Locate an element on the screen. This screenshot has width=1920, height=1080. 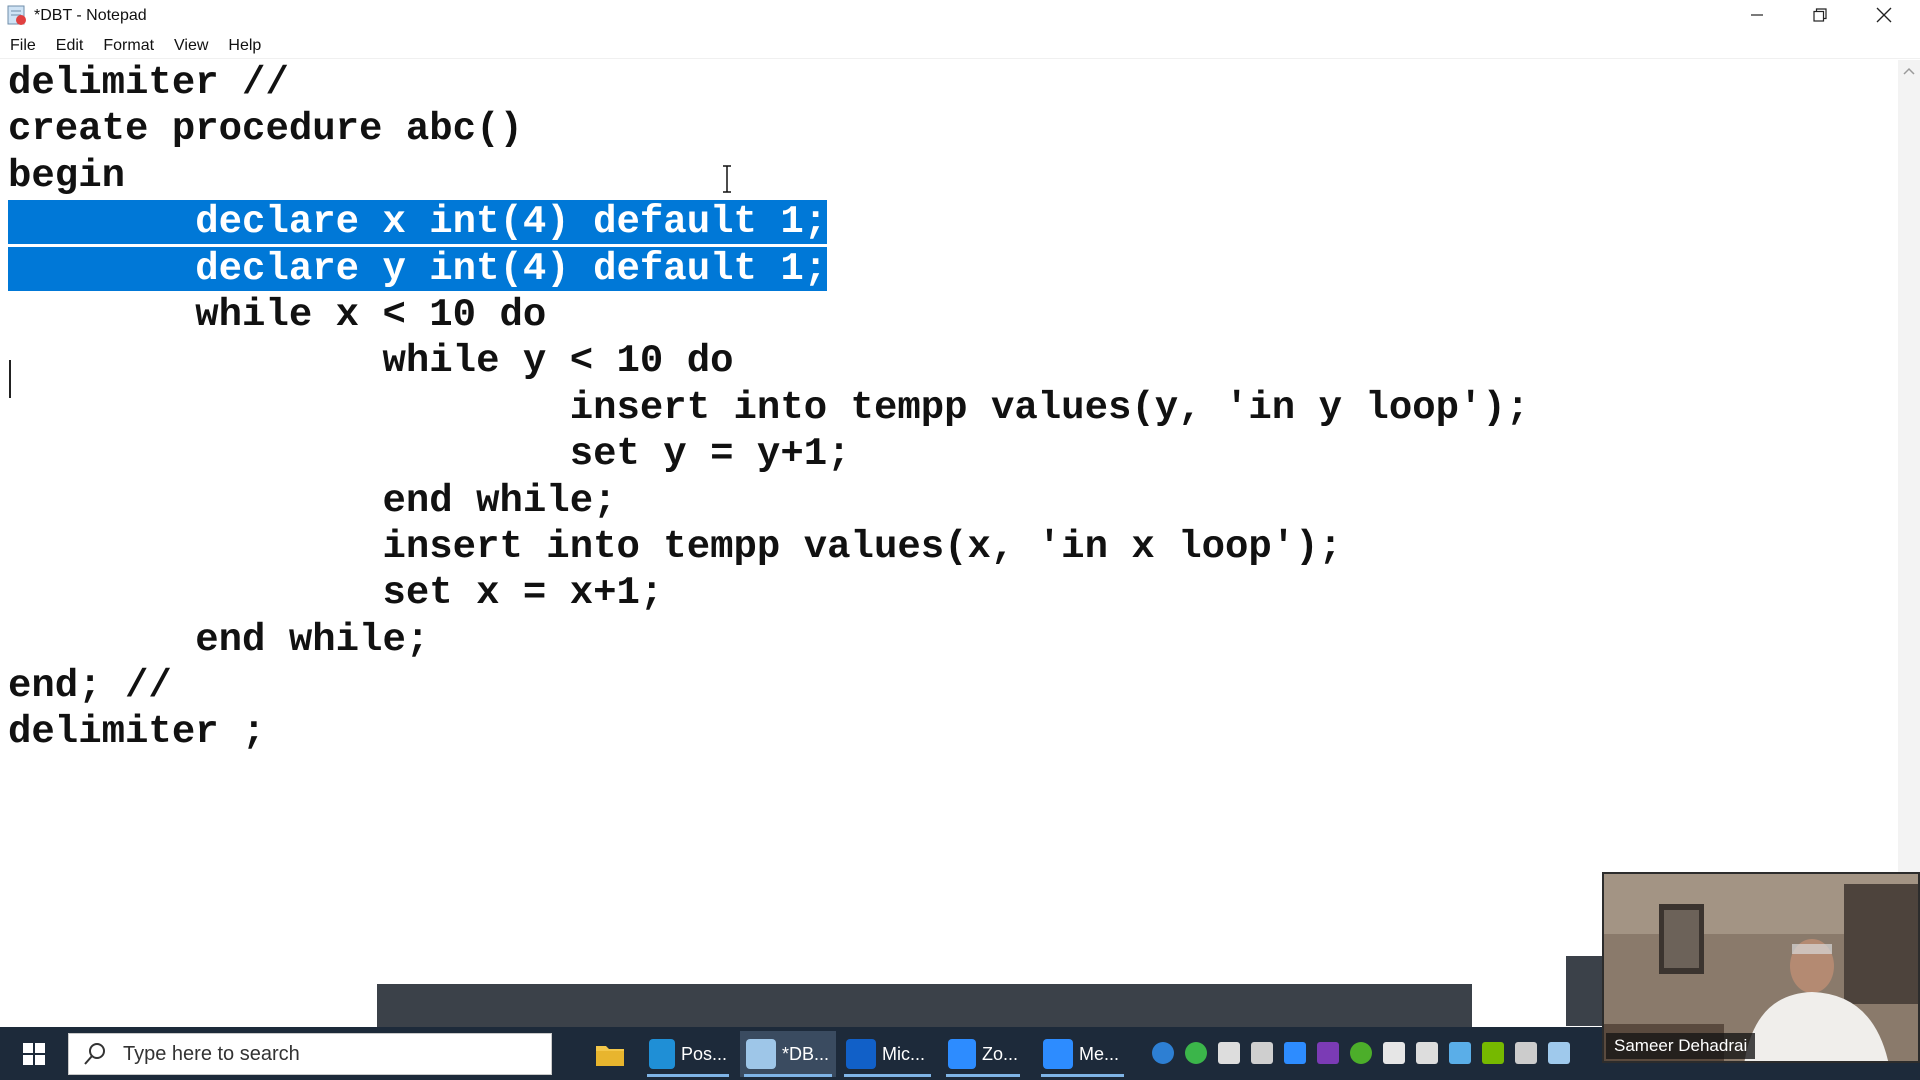
whiteboard-icon is located at coordinates (861, 1054).